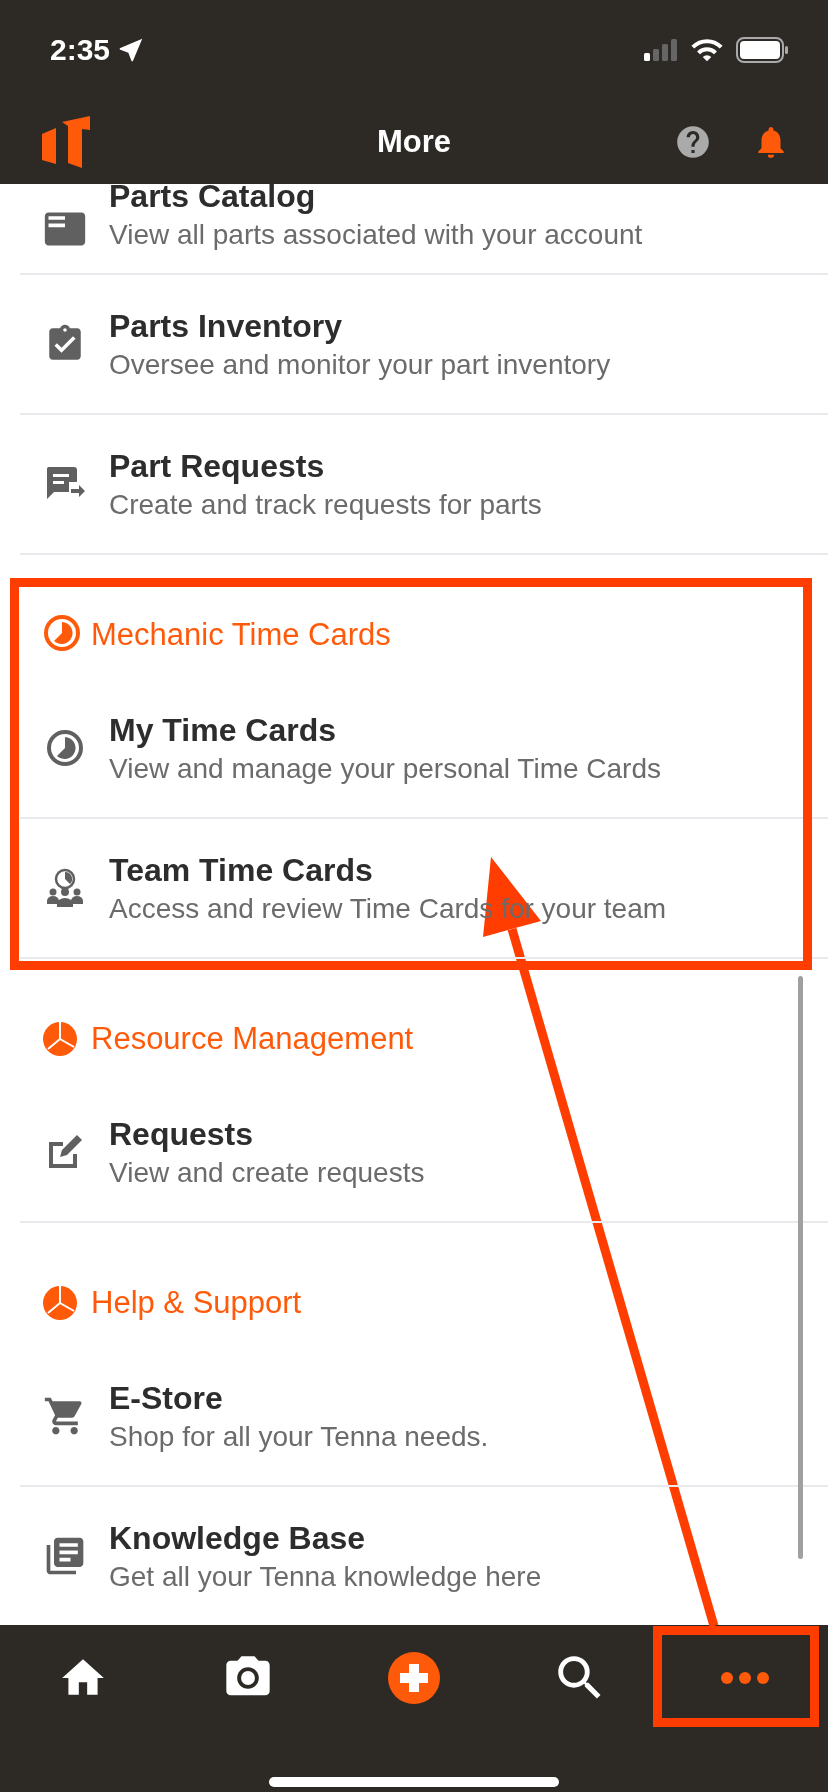 This screenshot has width=828, height=1792. I want to click on item-title: Parts Catalog, so click(213, 199).